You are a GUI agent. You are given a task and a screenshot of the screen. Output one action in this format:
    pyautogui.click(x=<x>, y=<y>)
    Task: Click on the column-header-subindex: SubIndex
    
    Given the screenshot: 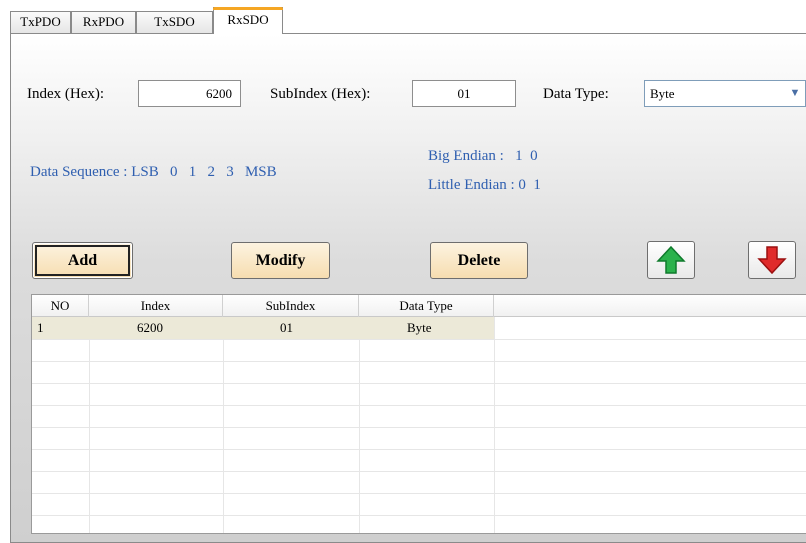 What is the action you would take?
    pyautogui.click(x=291, y=306)
    